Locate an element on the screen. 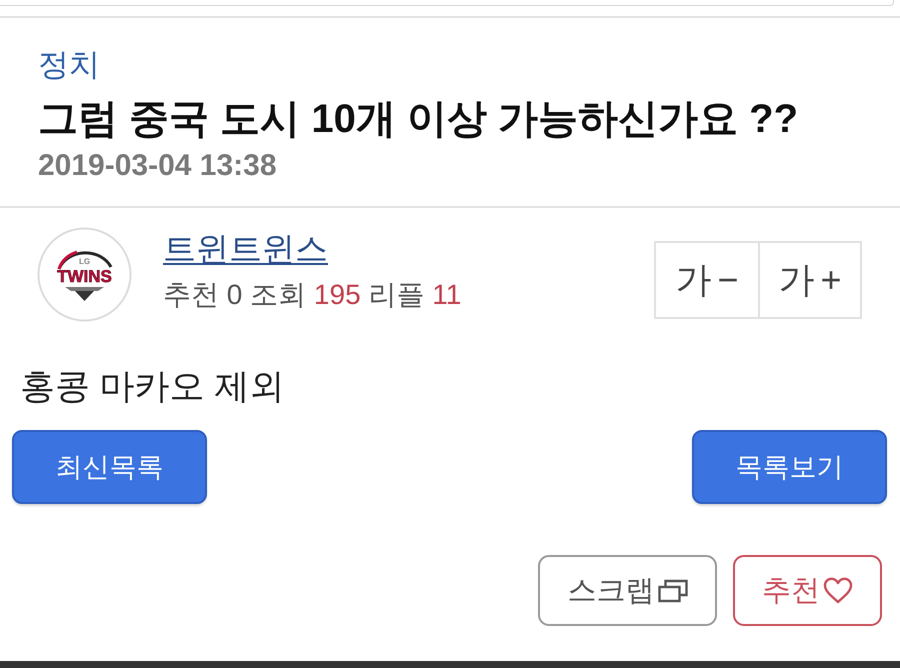 The width and height of the screenshot is (900, 668). author-name-link: 트윈트윈스 is located at coordinates (245, 249).